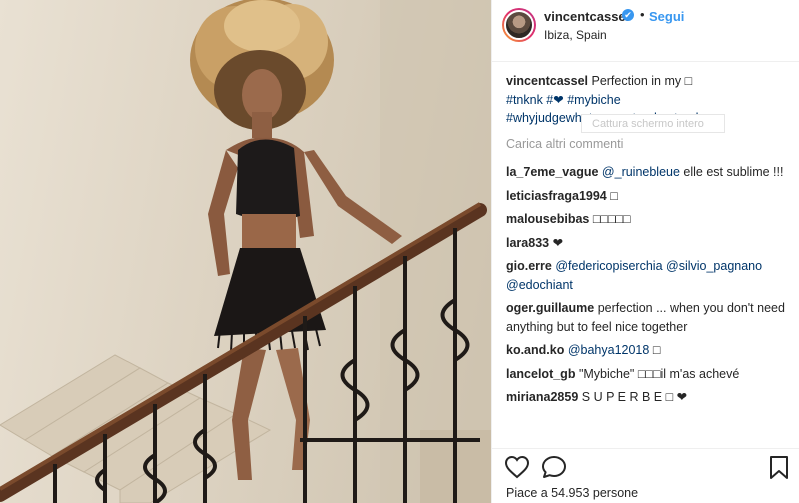 Image resolution: width=799 pixels, height=503 pixels. Describe the element at coordinates (641, 172) in the screenshot. I see `comment-mention: @_ruinebleue` at that location.